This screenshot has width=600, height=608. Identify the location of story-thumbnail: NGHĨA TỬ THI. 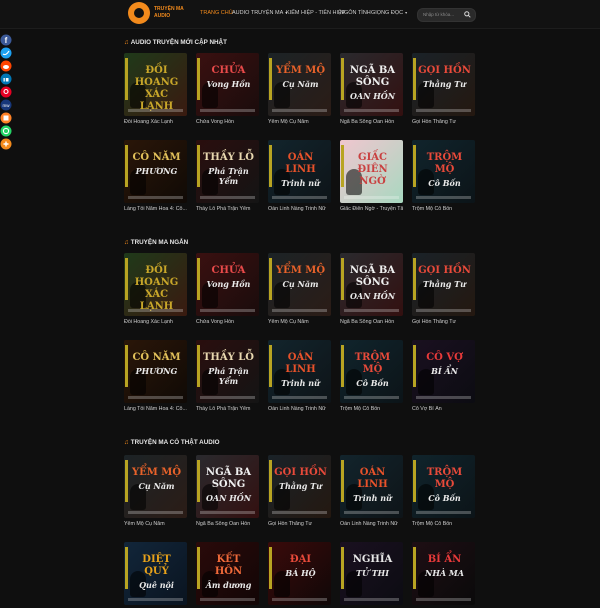
(371, 573).